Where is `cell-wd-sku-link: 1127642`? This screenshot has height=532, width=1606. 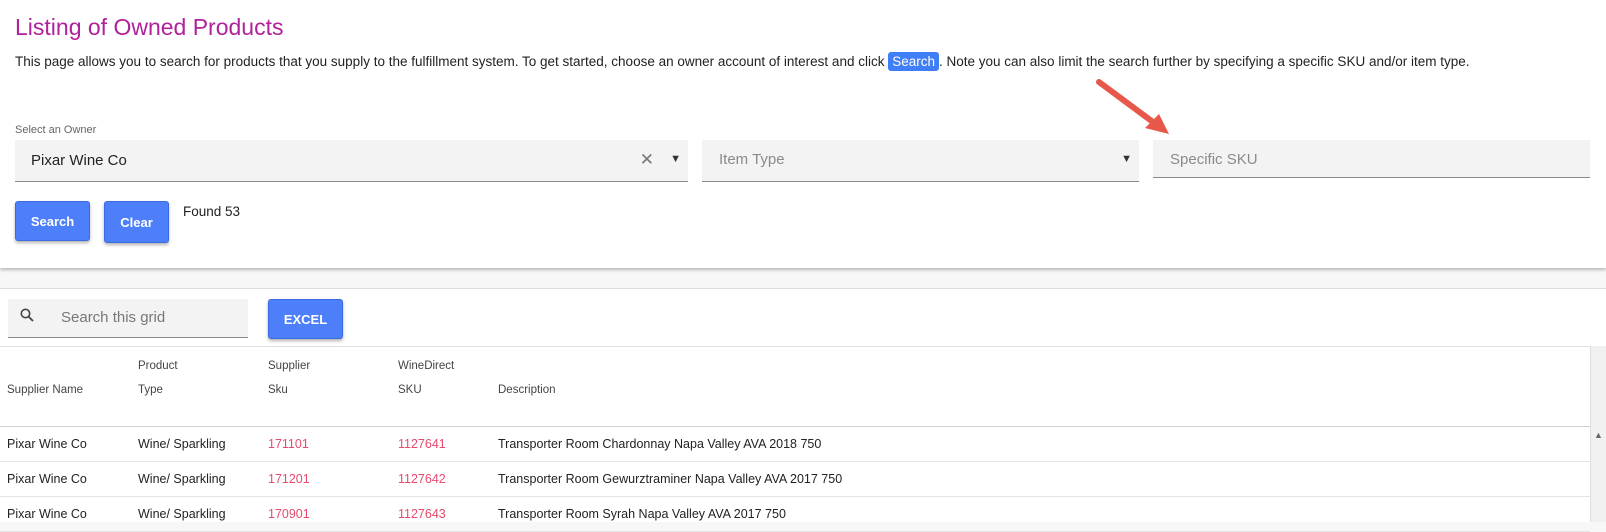
cell-wd-sku-link: 1127642 is located at coordinates (422, 479).